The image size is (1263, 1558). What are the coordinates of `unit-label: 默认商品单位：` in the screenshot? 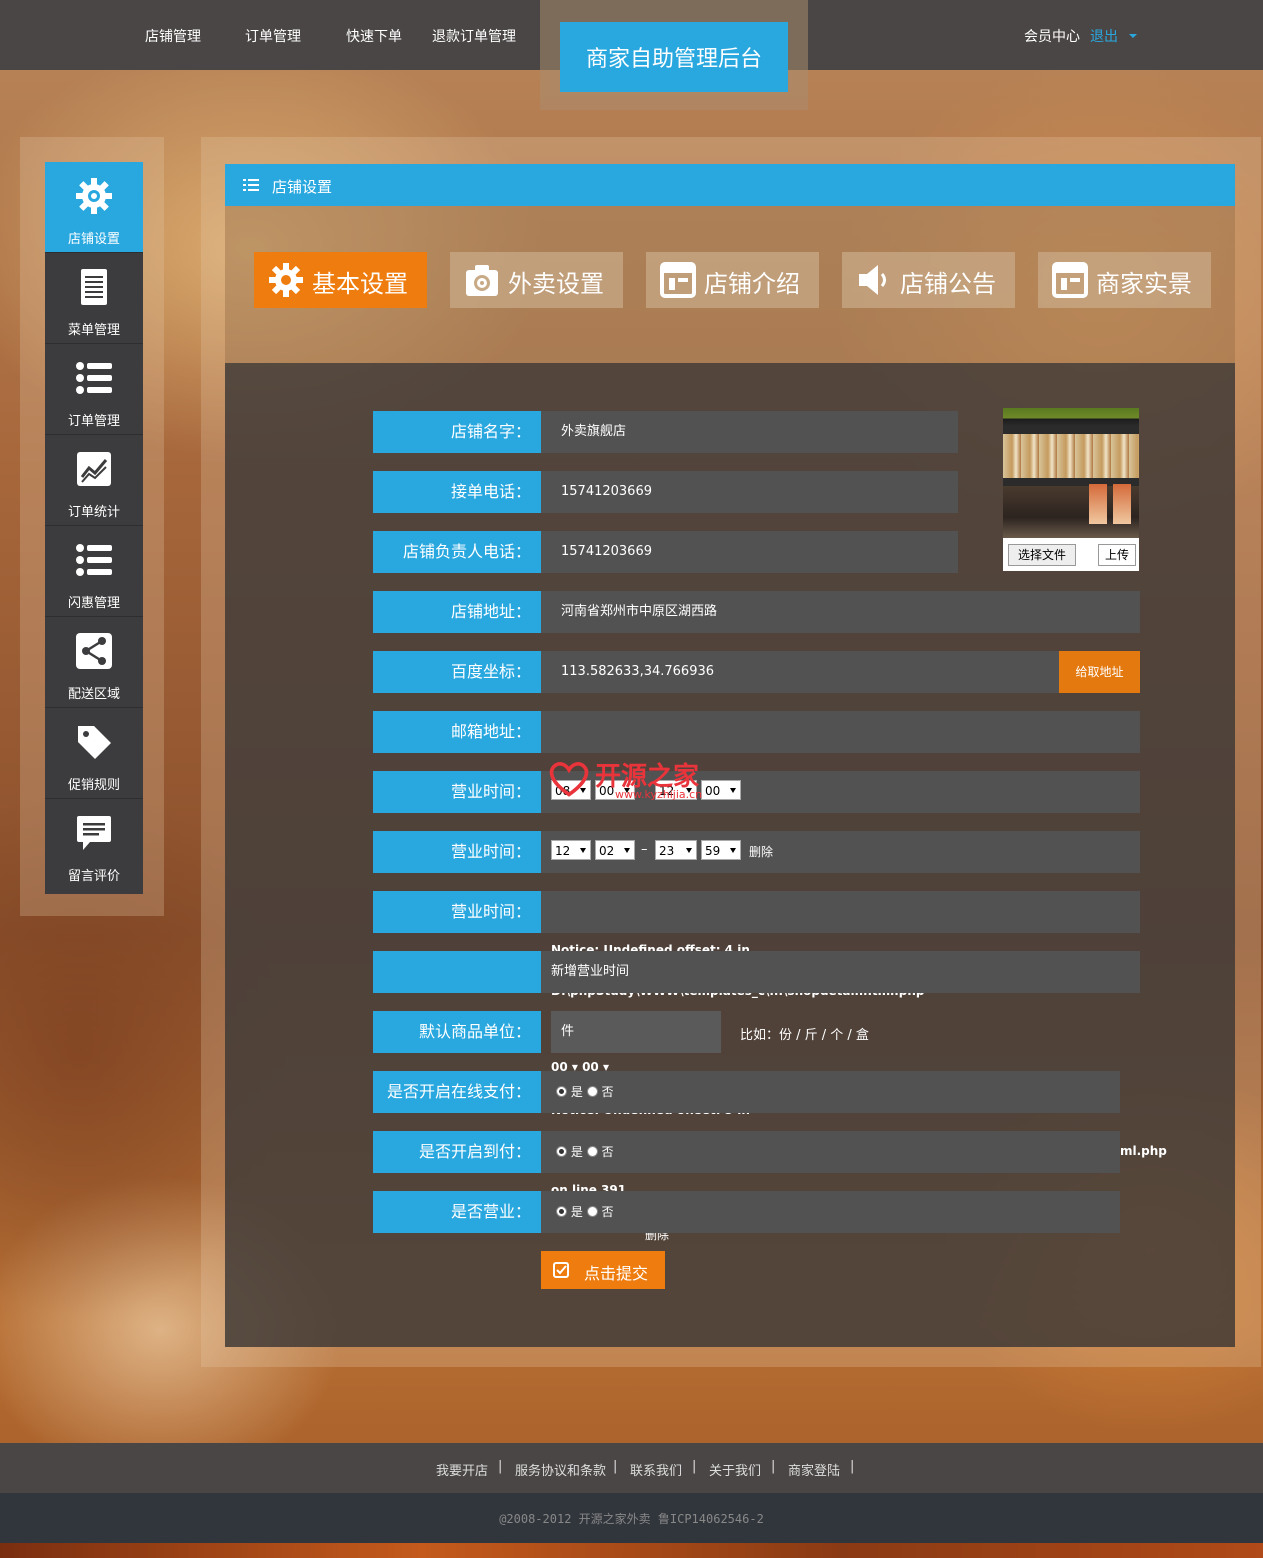 It's located at (457, 1032).